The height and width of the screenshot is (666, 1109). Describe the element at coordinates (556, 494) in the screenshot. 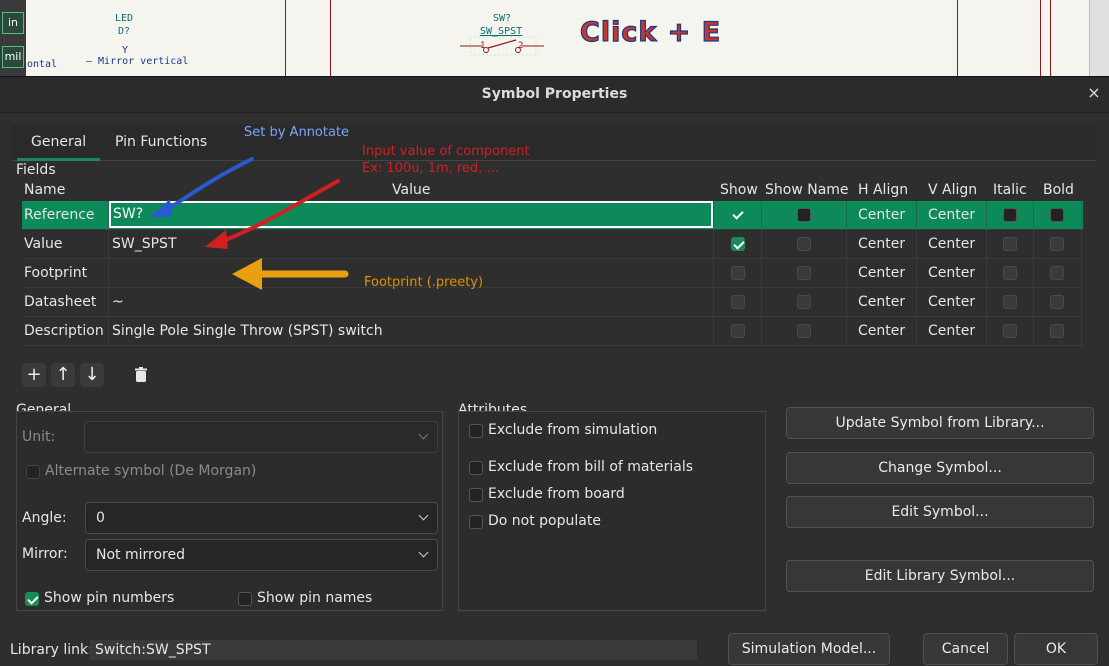

I see `exclude-board-label: Exclude from board` at that location.